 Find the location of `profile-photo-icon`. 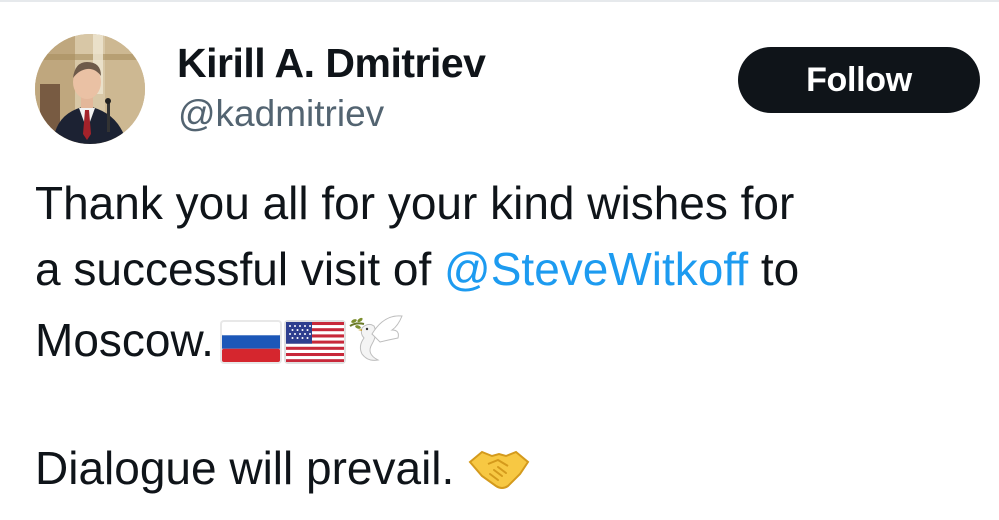

profile-photo-icon is located at coordinates (90, 89).